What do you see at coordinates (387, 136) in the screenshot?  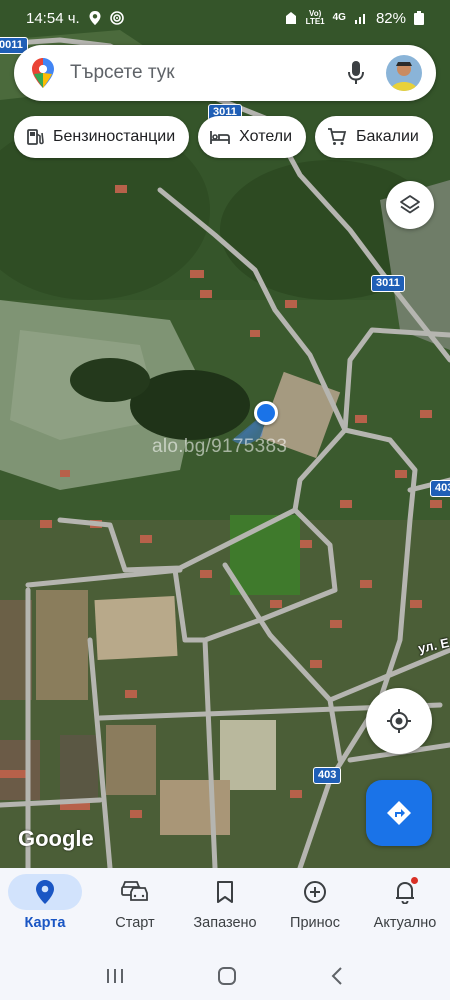 I see `chip-label: Бакалии` at bounding box center [387, 136].